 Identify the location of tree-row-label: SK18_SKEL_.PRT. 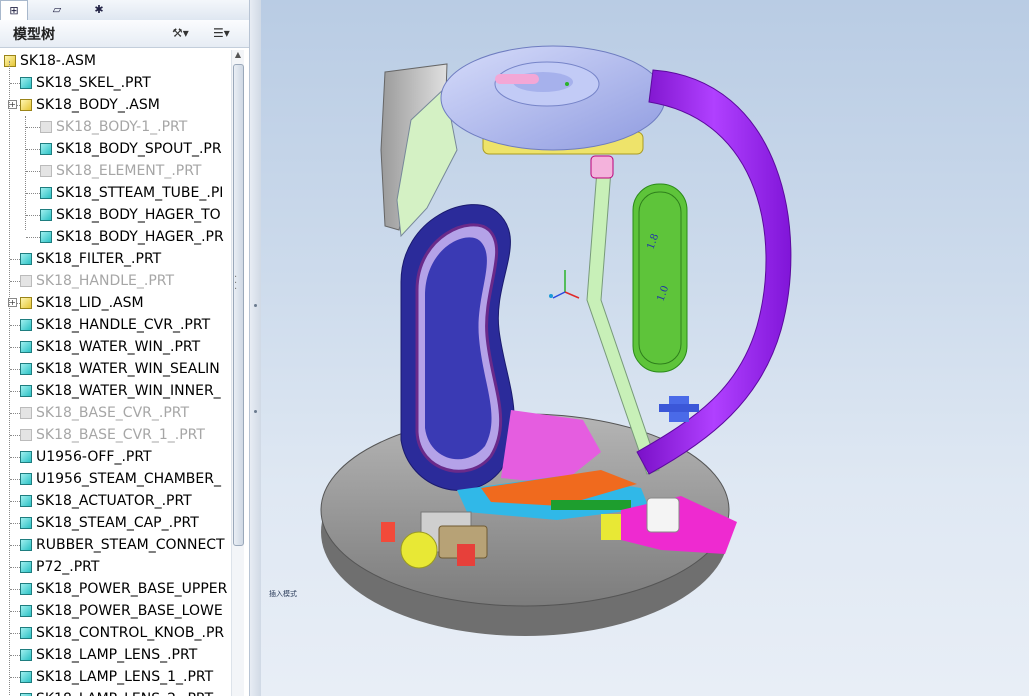
(93, 83).